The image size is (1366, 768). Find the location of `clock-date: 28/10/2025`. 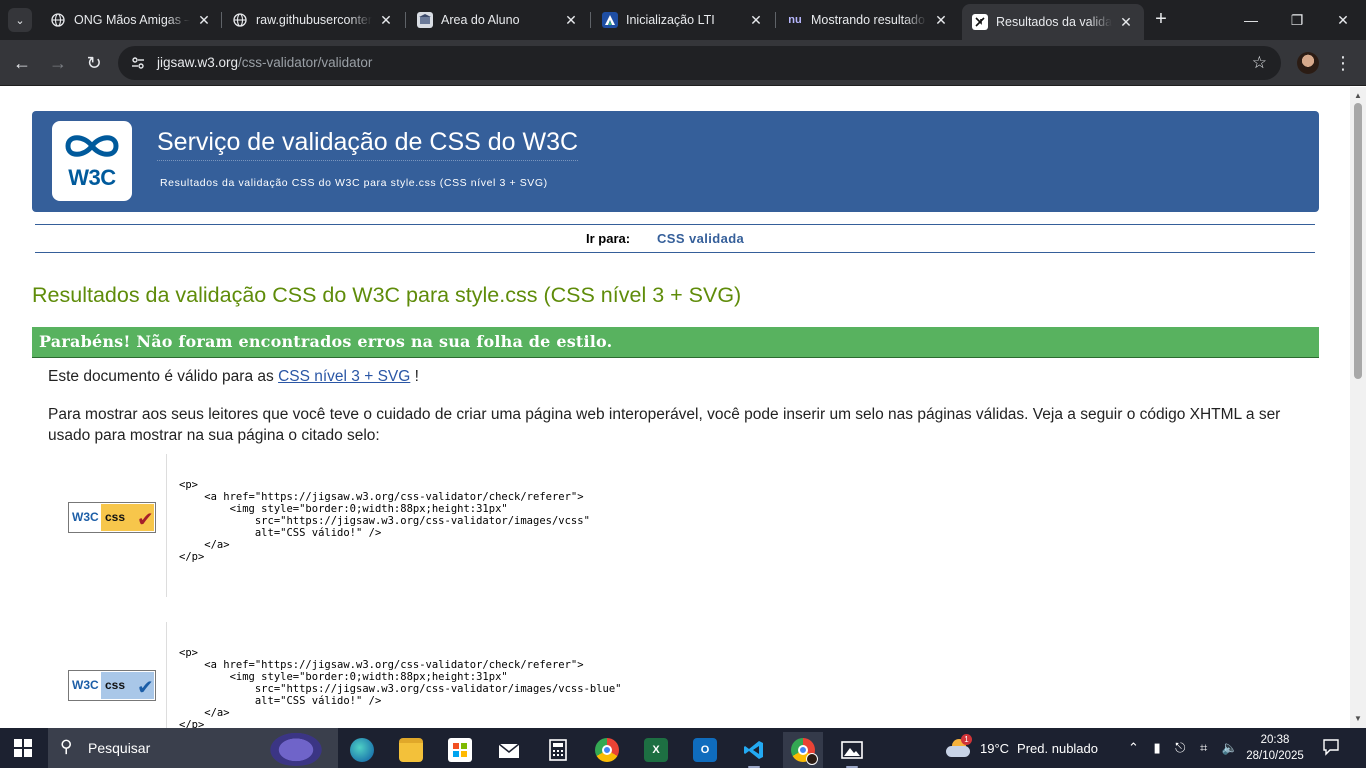

clock-date: 28/10/2025 is located at coordinates (1275, 756).